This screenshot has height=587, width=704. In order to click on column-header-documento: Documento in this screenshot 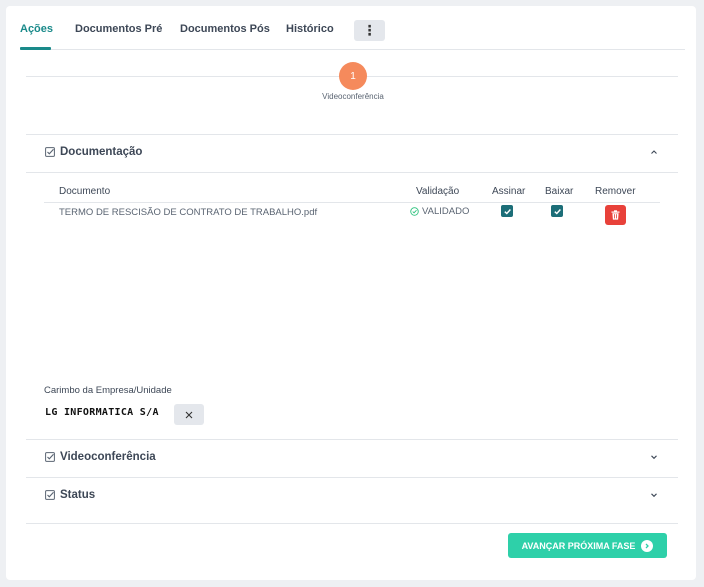, I will do `click(85, 191)`.